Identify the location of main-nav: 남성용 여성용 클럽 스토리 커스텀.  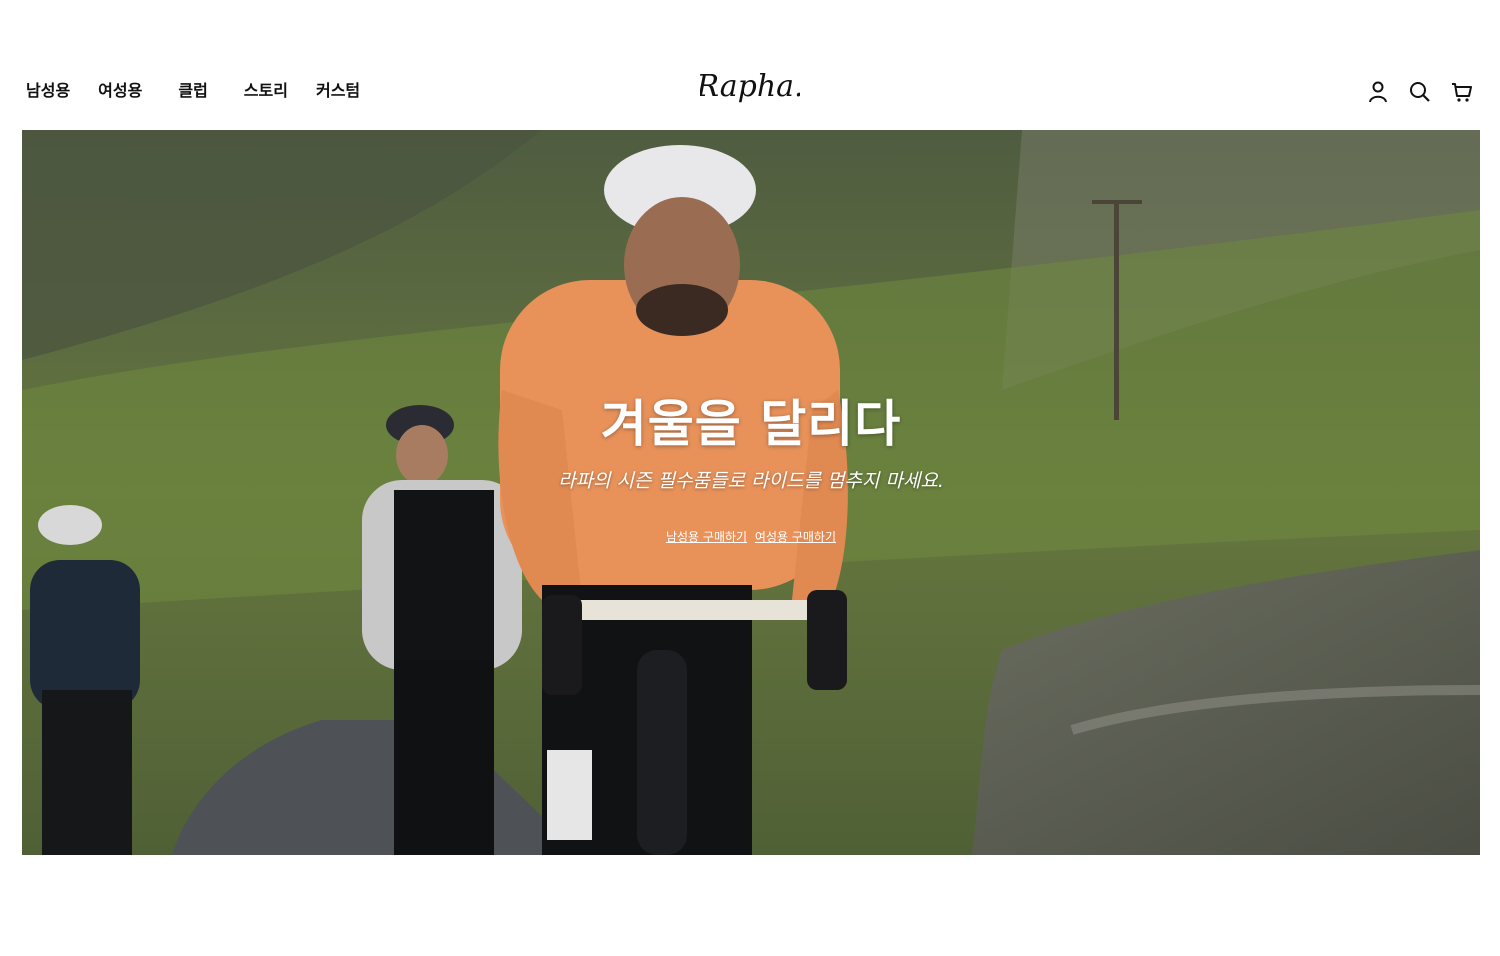
(193, 91).